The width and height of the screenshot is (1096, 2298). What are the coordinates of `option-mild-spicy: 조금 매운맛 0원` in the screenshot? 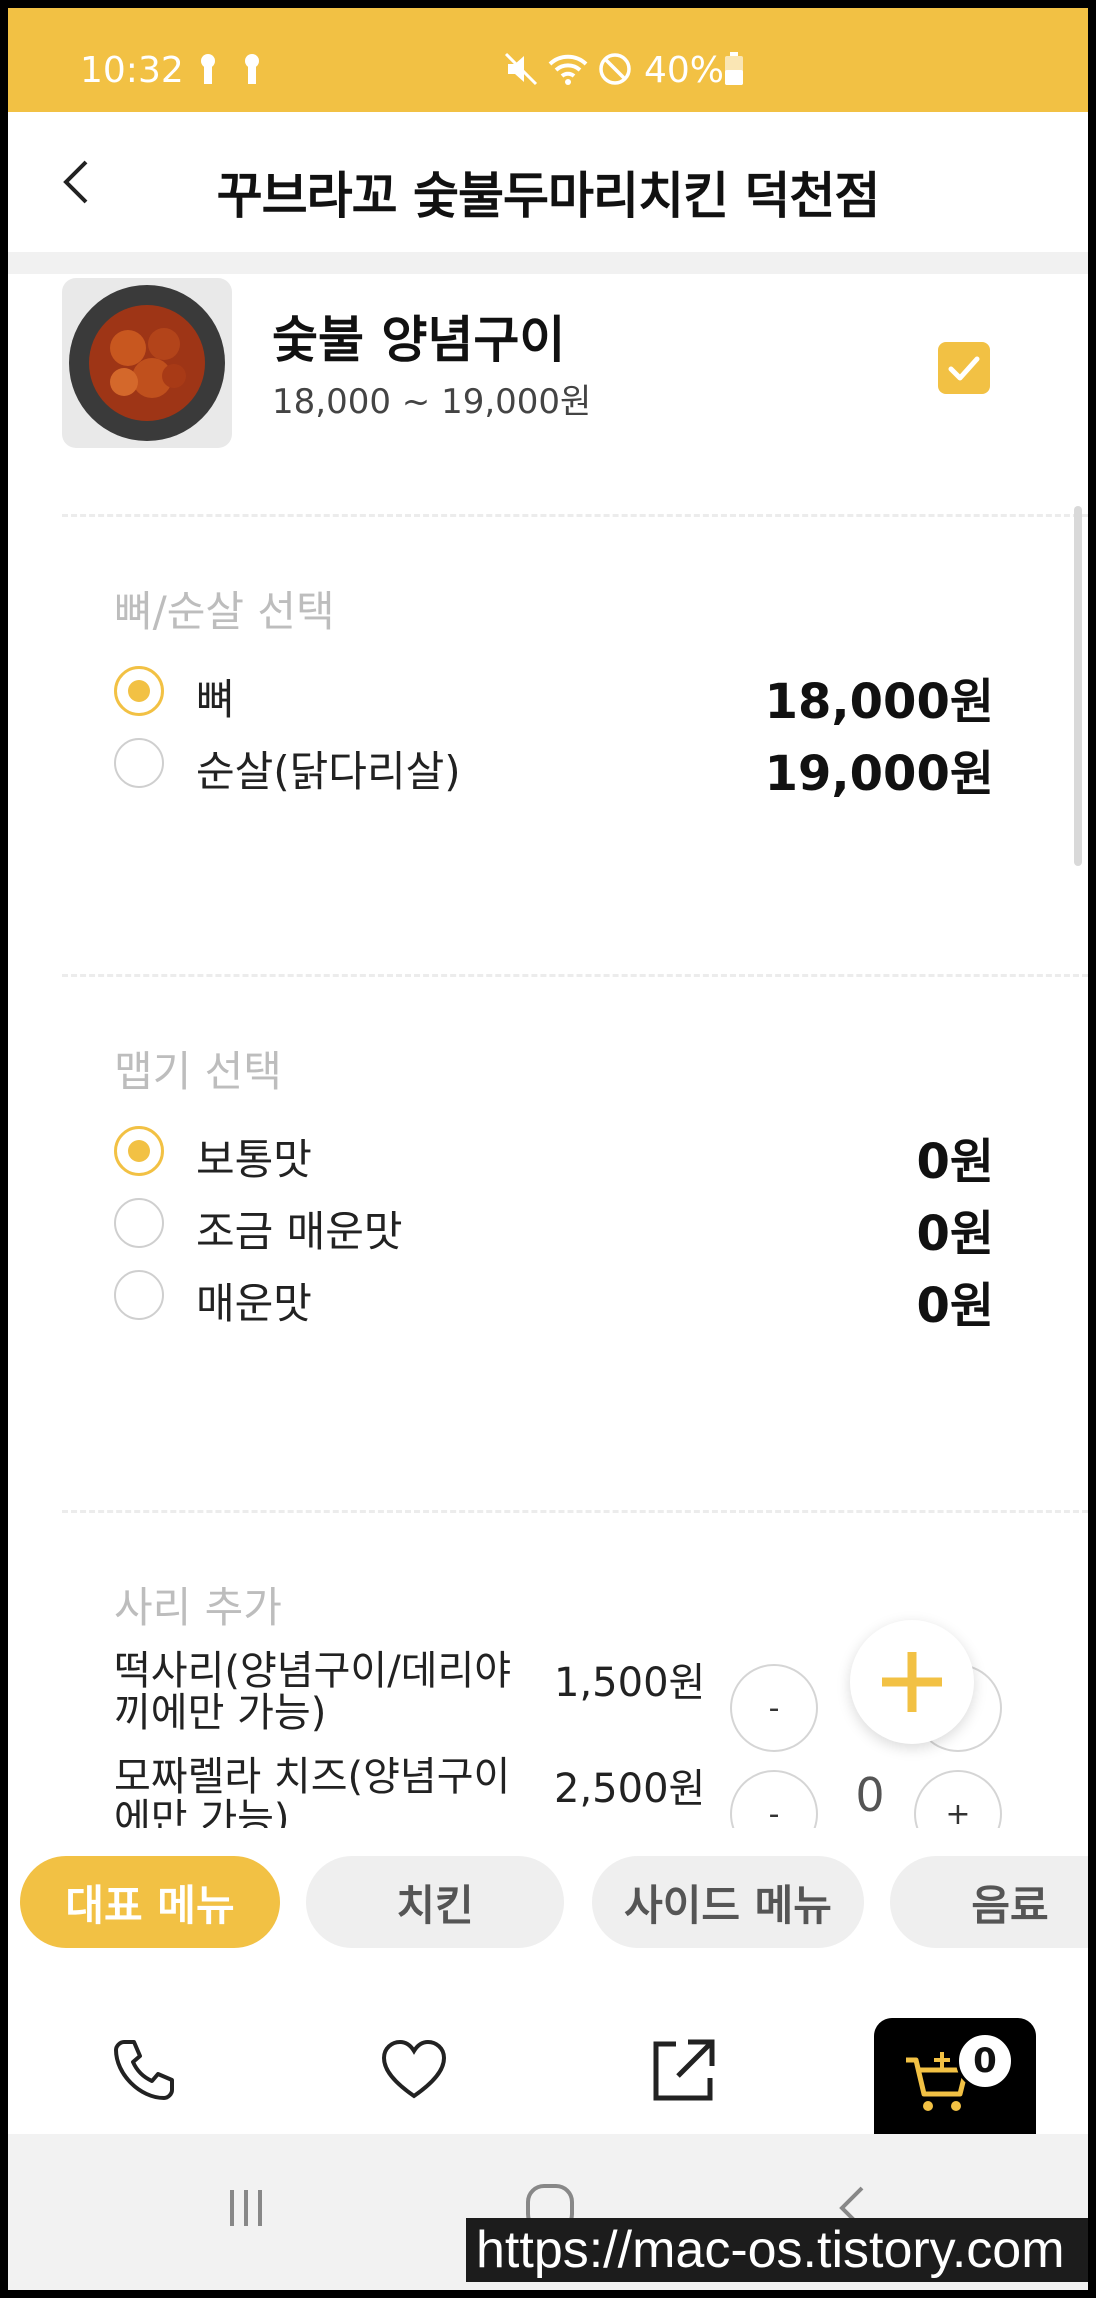 It's located at (554, 1228).